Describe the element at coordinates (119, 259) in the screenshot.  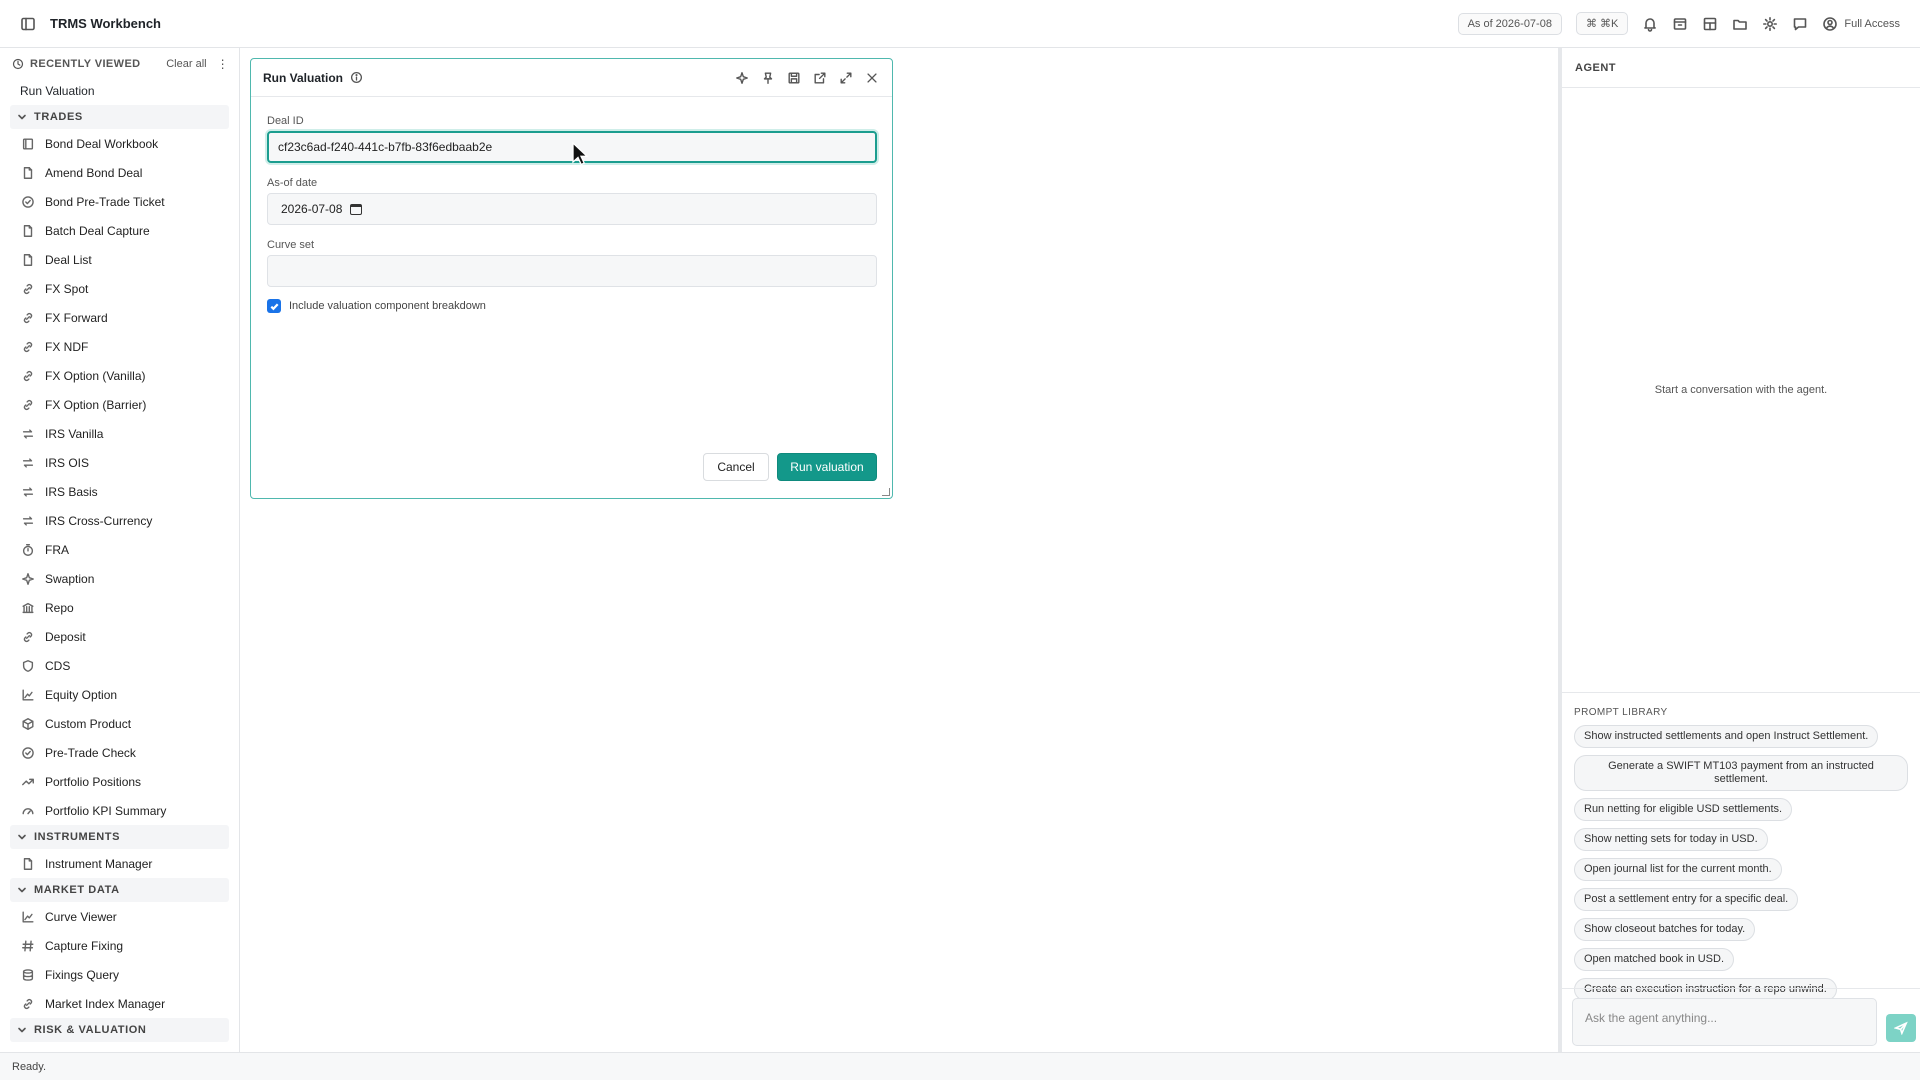
I see `sidebar-item-deal-list: Deal List` at that location.